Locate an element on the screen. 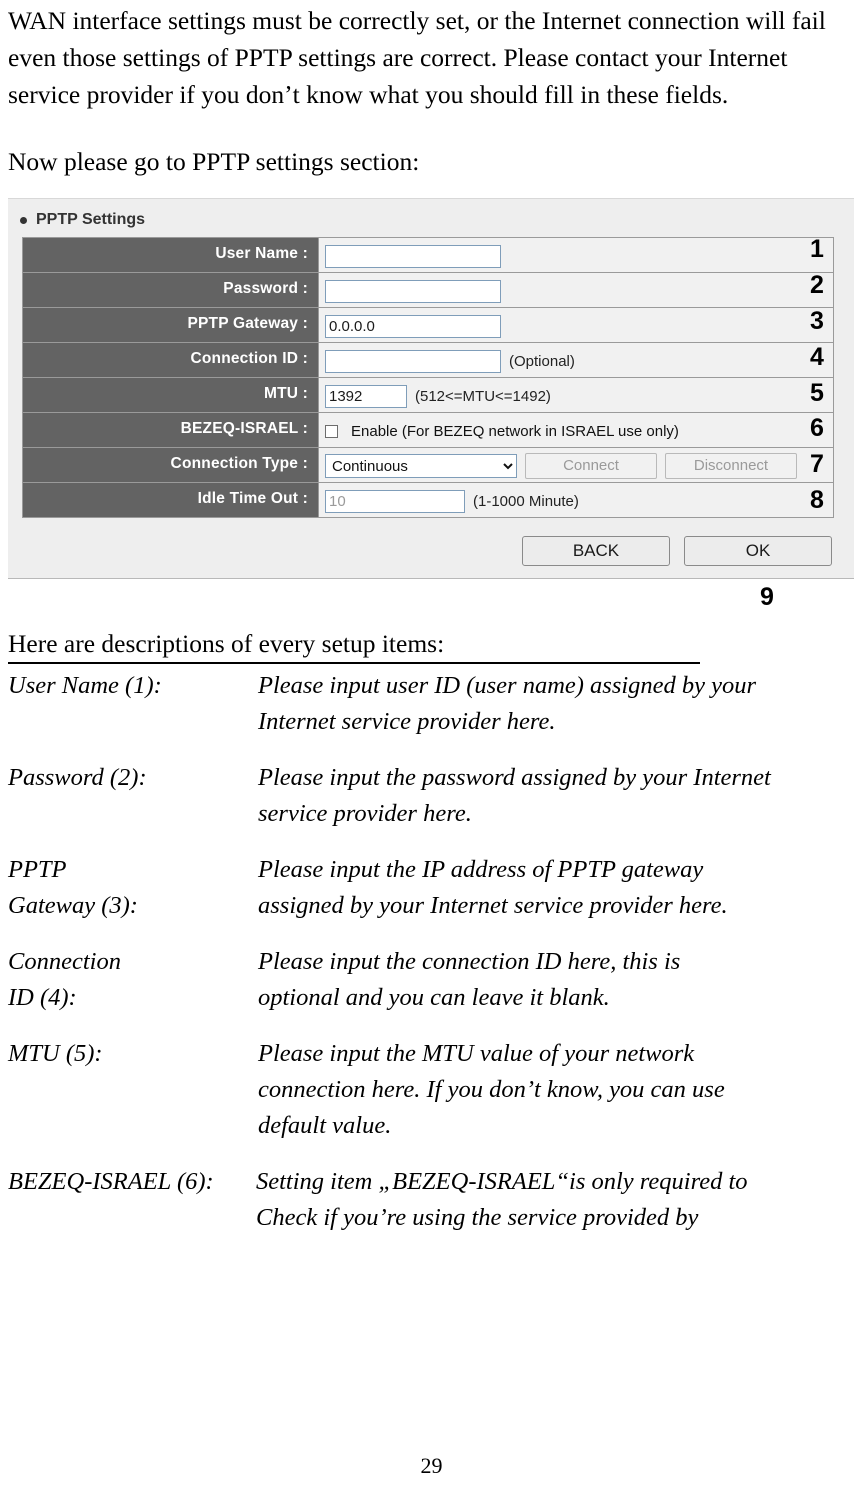  row-password: Password : is located at coordinates (428, 290).